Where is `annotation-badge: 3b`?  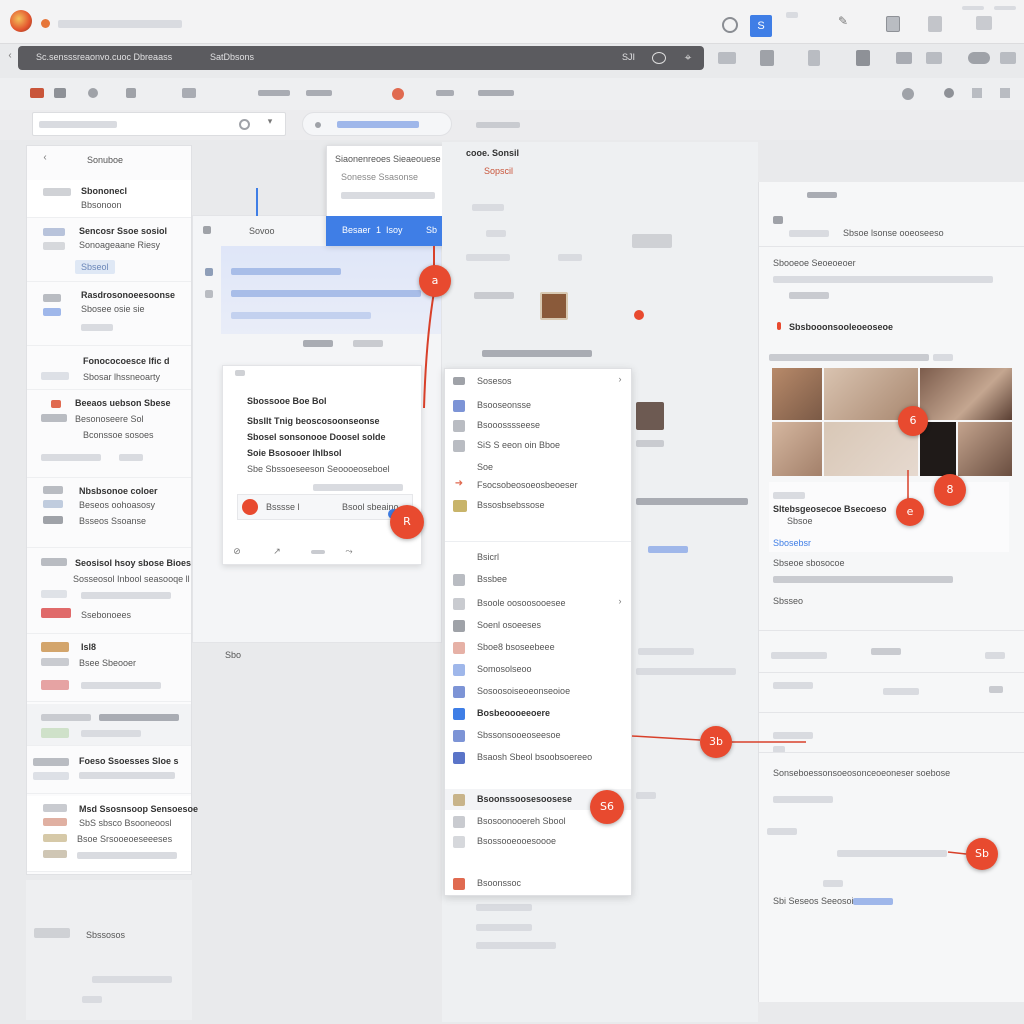 annotation-badge: 3b is located at coordinates (716, 742).